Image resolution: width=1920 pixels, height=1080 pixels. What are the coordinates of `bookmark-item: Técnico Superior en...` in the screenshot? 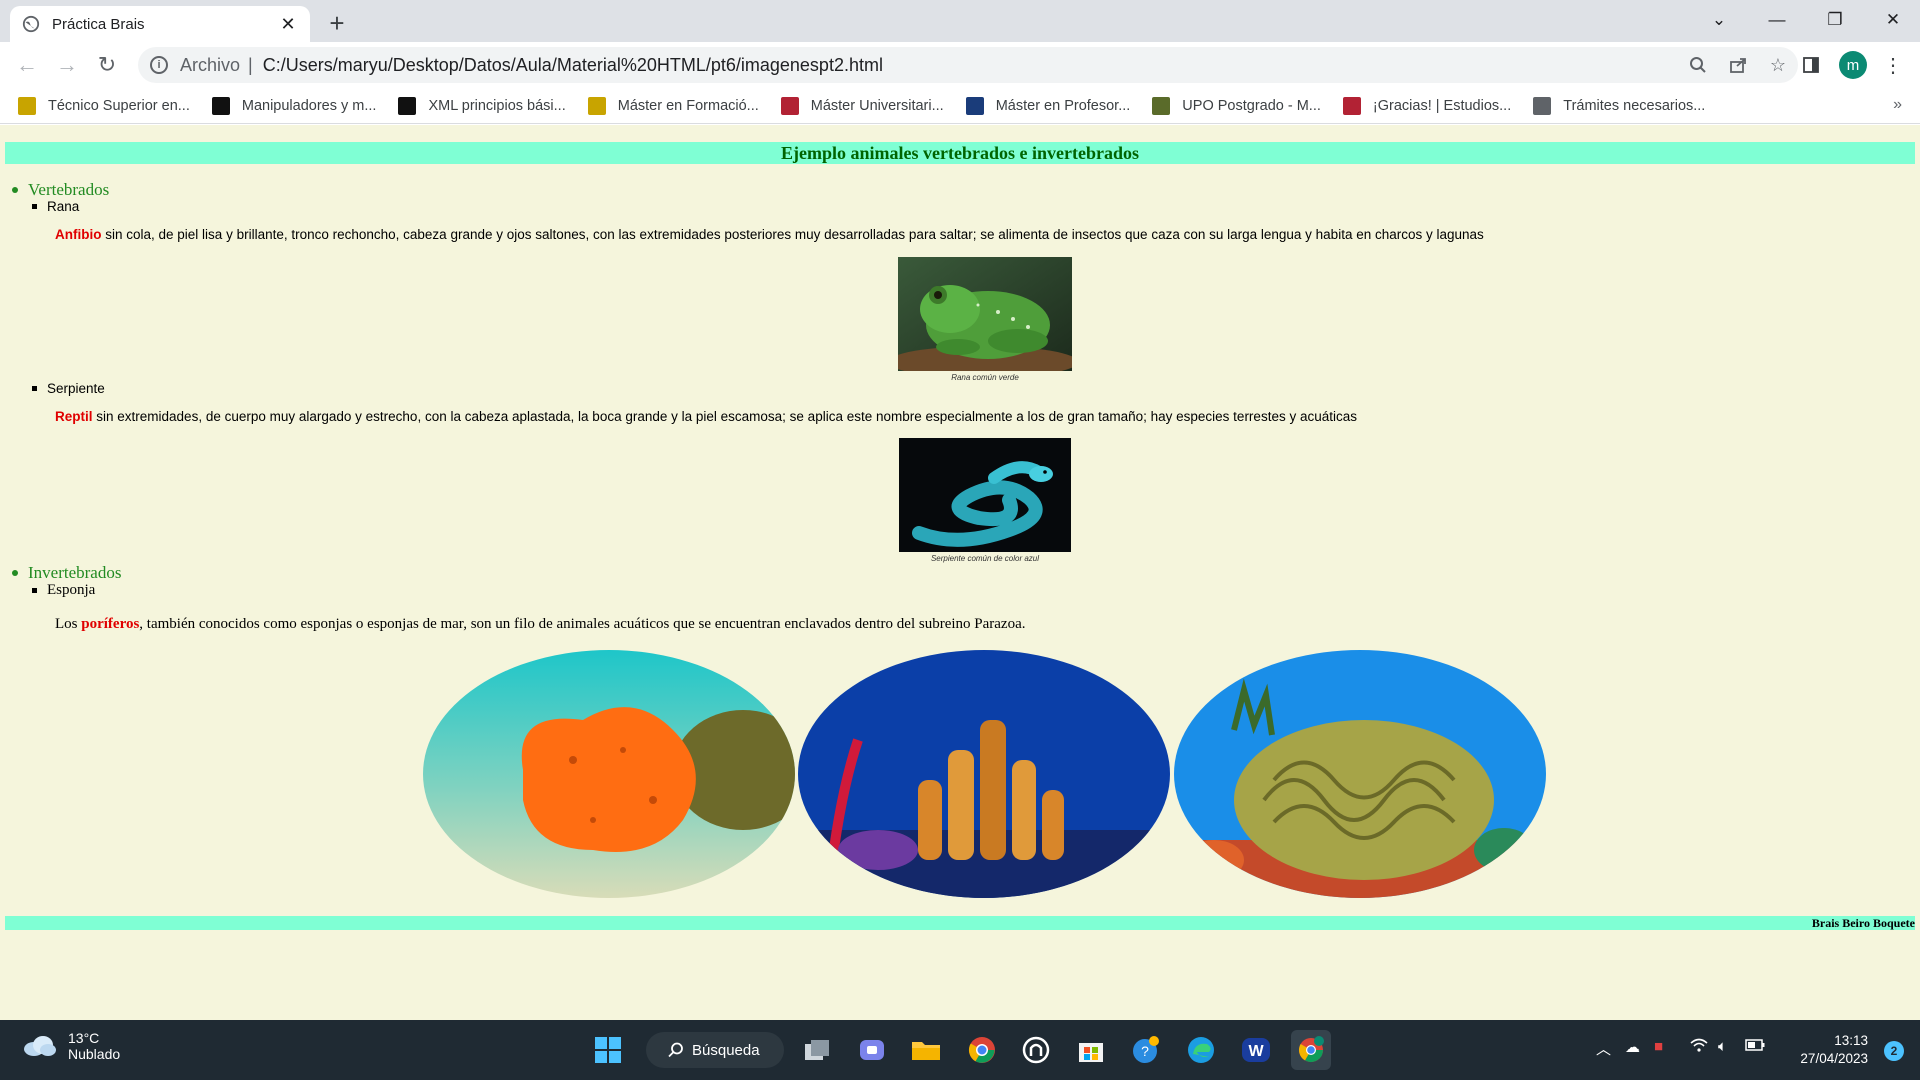 It's located at (104, 105).